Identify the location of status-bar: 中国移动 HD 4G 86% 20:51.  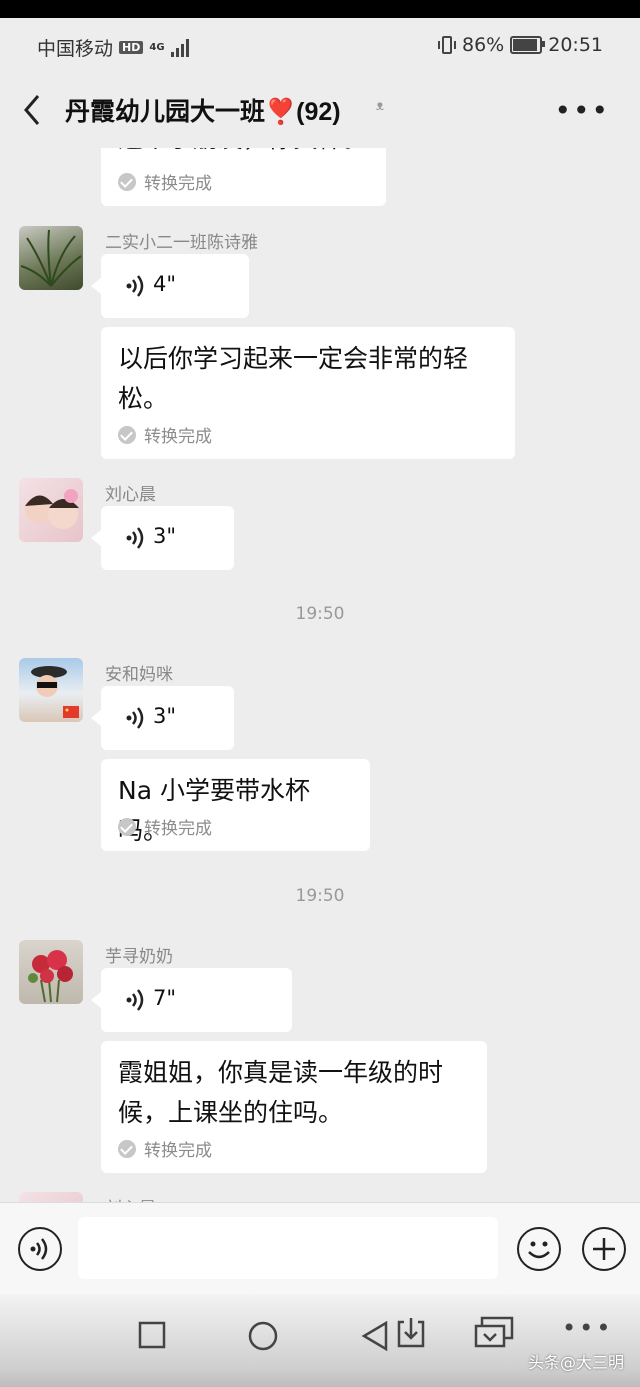
(320, 45).